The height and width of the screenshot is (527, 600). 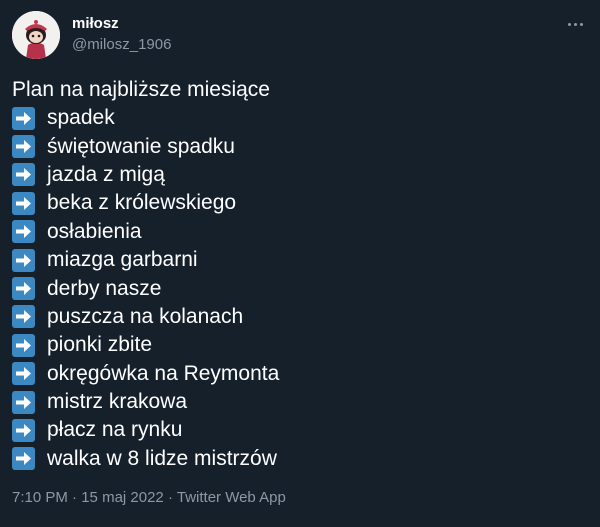 I want to click on list-item-text: świętowanie spadku, so click(x=141, y=146).